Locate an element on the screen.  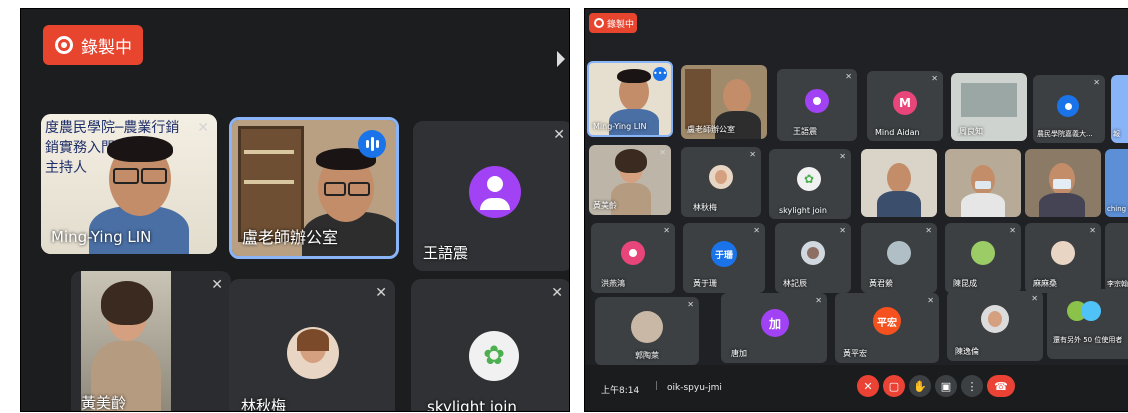
participant-name: 陳逸倫 is located at coordinates (967, 351).